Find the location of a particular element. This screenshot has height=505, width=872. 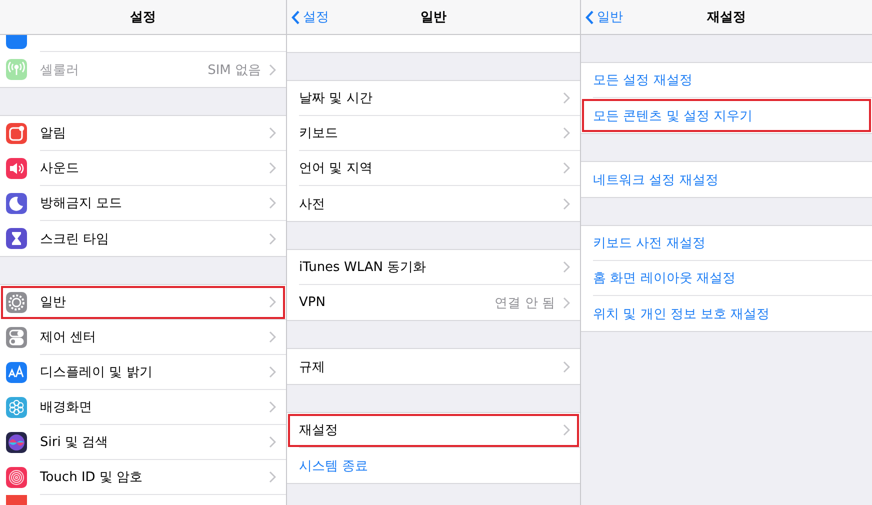

back-button: 일반 is located at coordinates (604, 17).